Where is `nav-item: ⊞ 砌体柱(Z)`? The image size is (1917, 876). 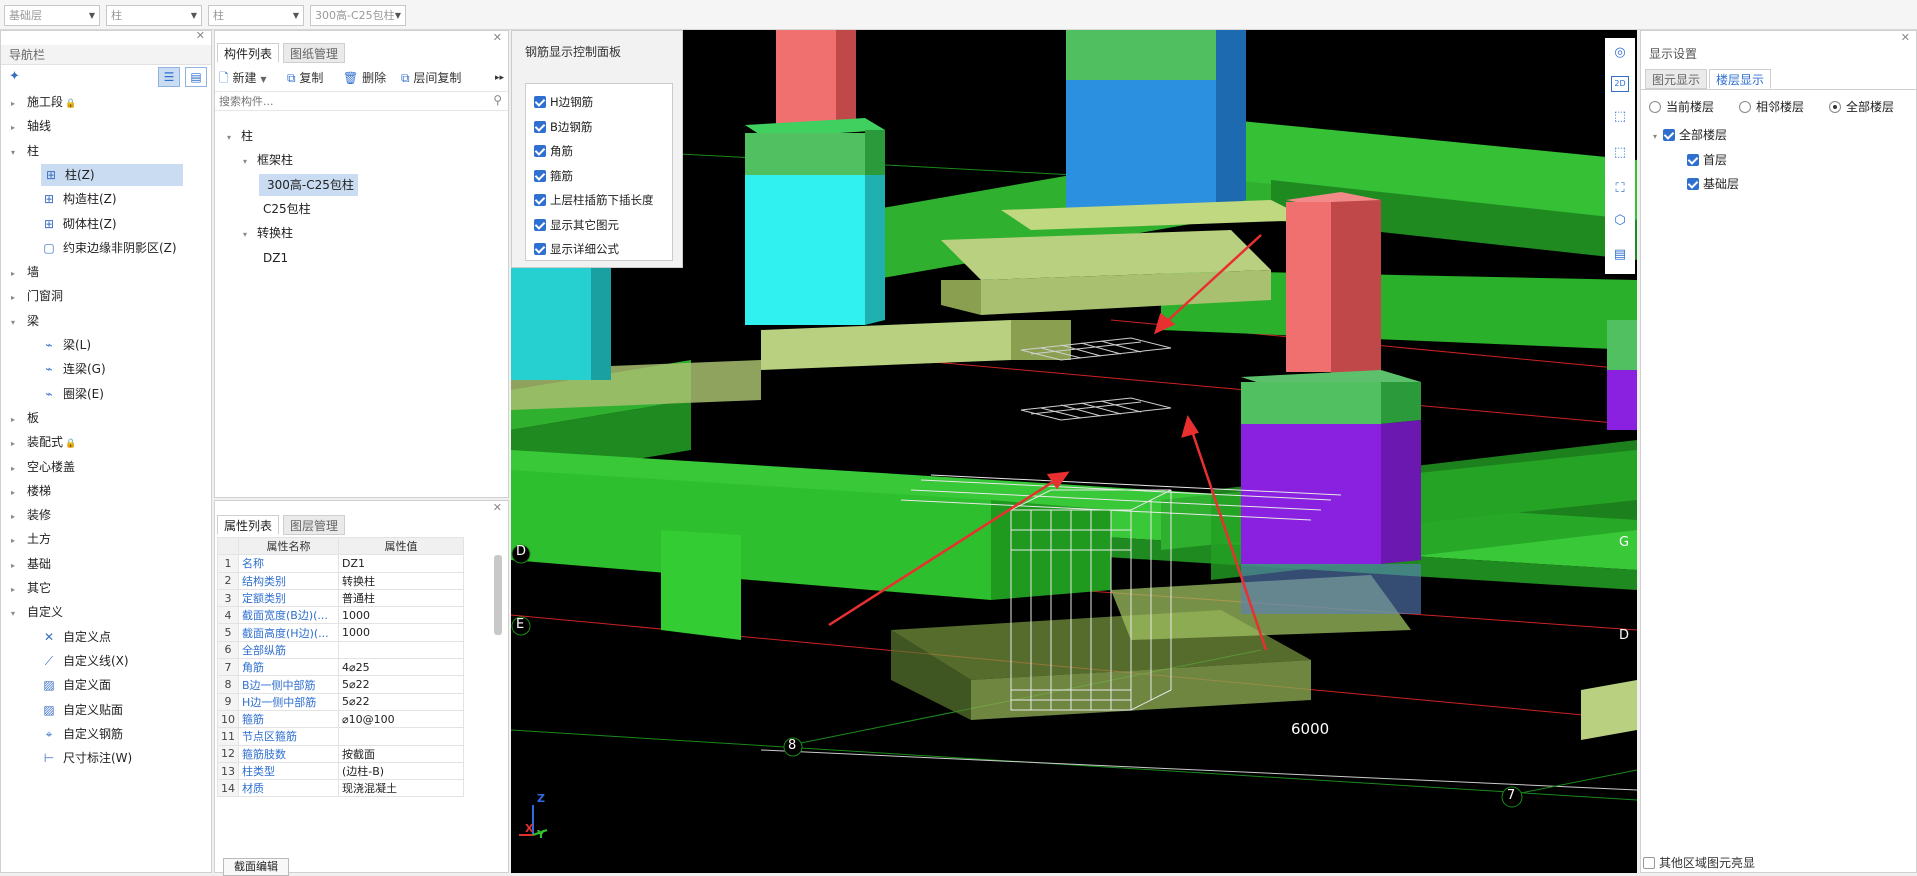
nav-item: ⊞ 砌体柱(Z) is located at coordinates (79, 224).